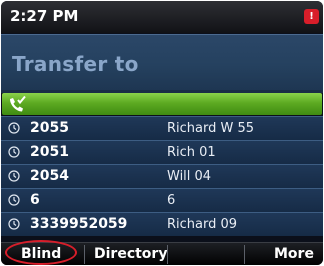 This screenshot has width=324, height=266. Describe the element at coordinates (18, 103) in the screenshot. I see `phone-check-icon` at that location.